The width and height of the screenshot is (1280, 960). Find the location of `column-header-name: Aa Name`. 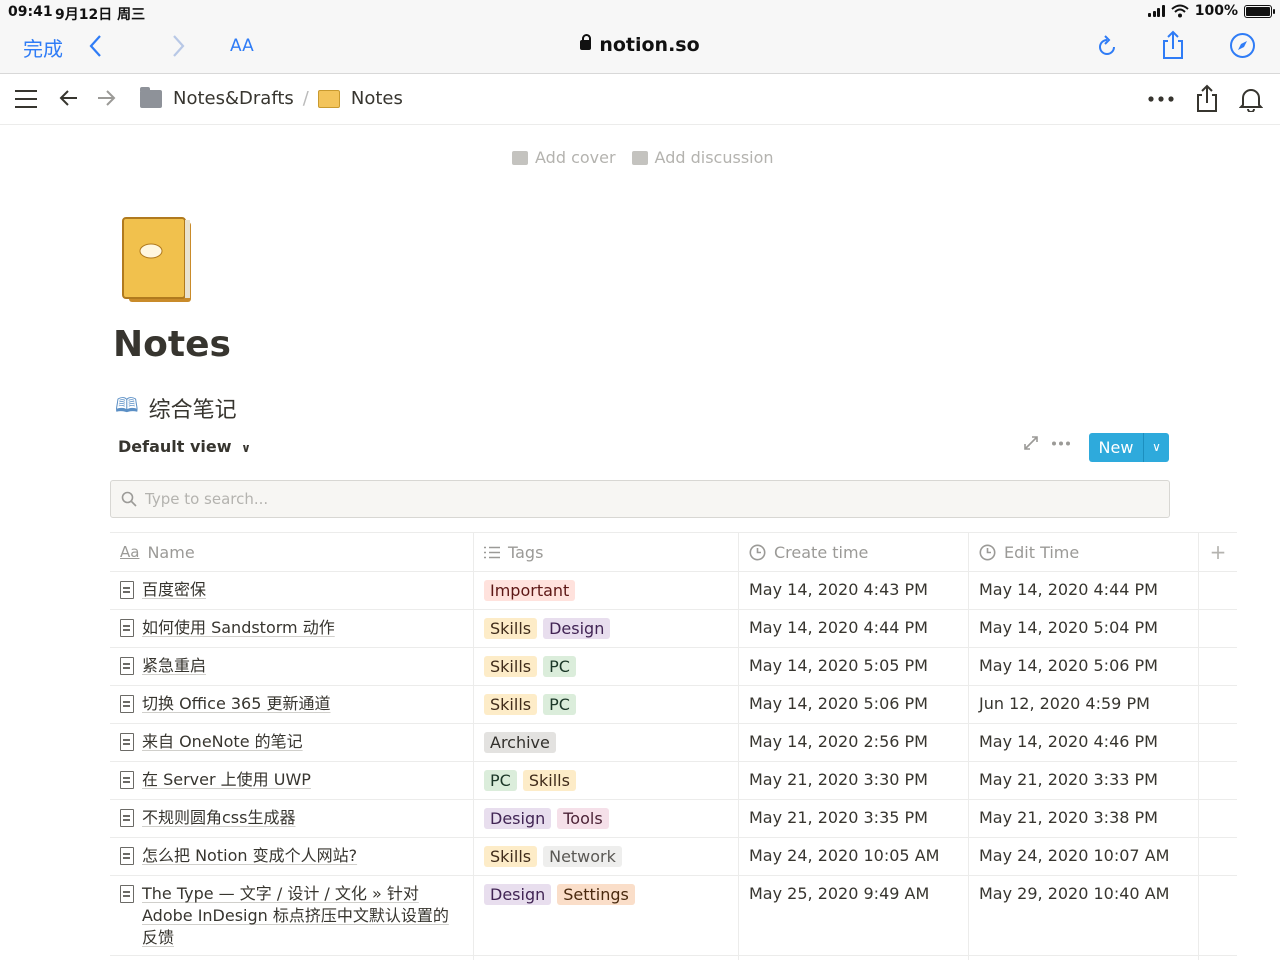

column-header-name: Aa Name is located at coordinates (292, 552).